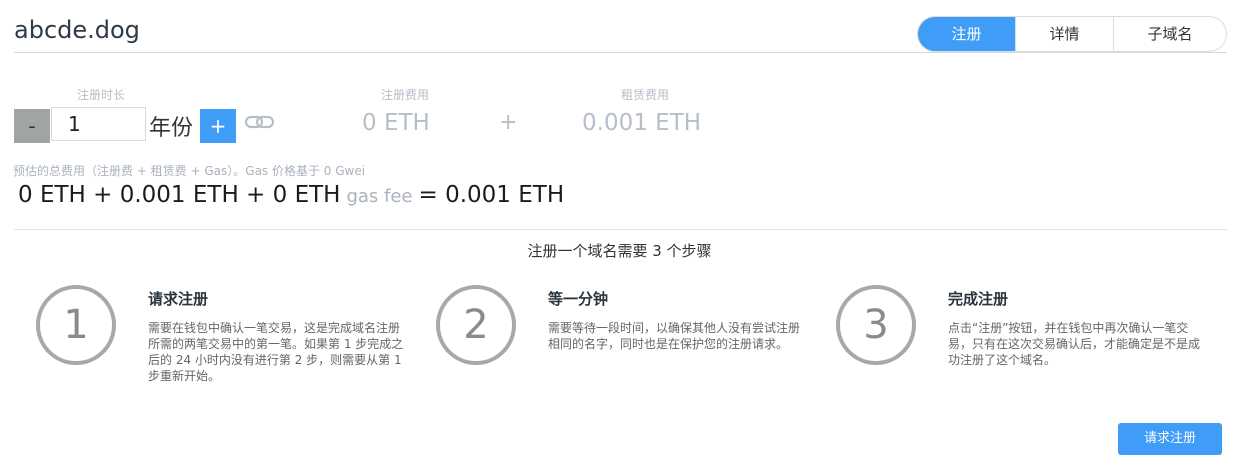  Describe the element at coordinates (379, 196) in the screenshot. I see `gas-fee-label: gas fee` at that location.